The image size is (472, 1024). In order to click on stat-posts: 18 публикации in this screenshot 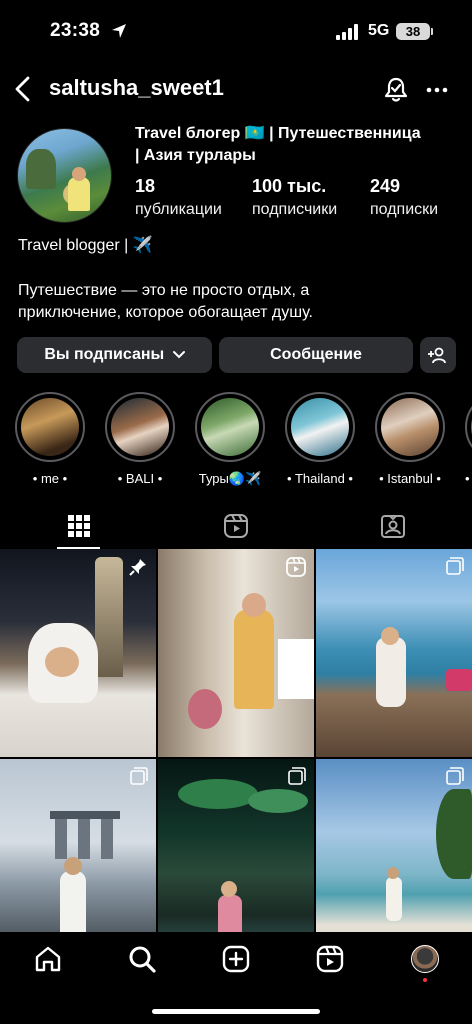, I will do `click(178, 197)`.